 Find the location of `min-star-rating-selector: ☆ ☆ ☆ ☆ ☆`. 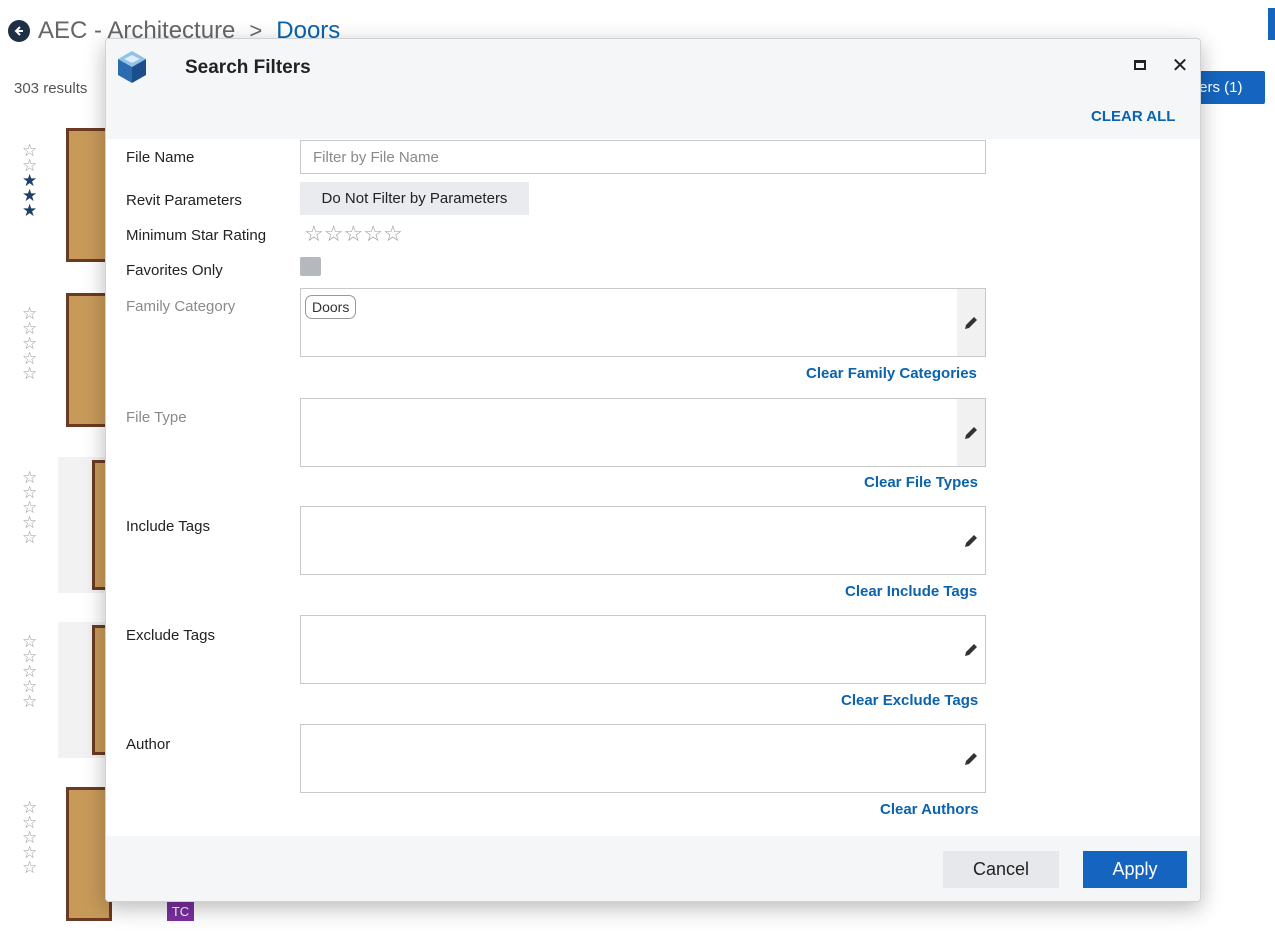

min-star-rating-selector: ☆ ☆ ☆ ☆ ☆ is located at coordinates (353, 234).